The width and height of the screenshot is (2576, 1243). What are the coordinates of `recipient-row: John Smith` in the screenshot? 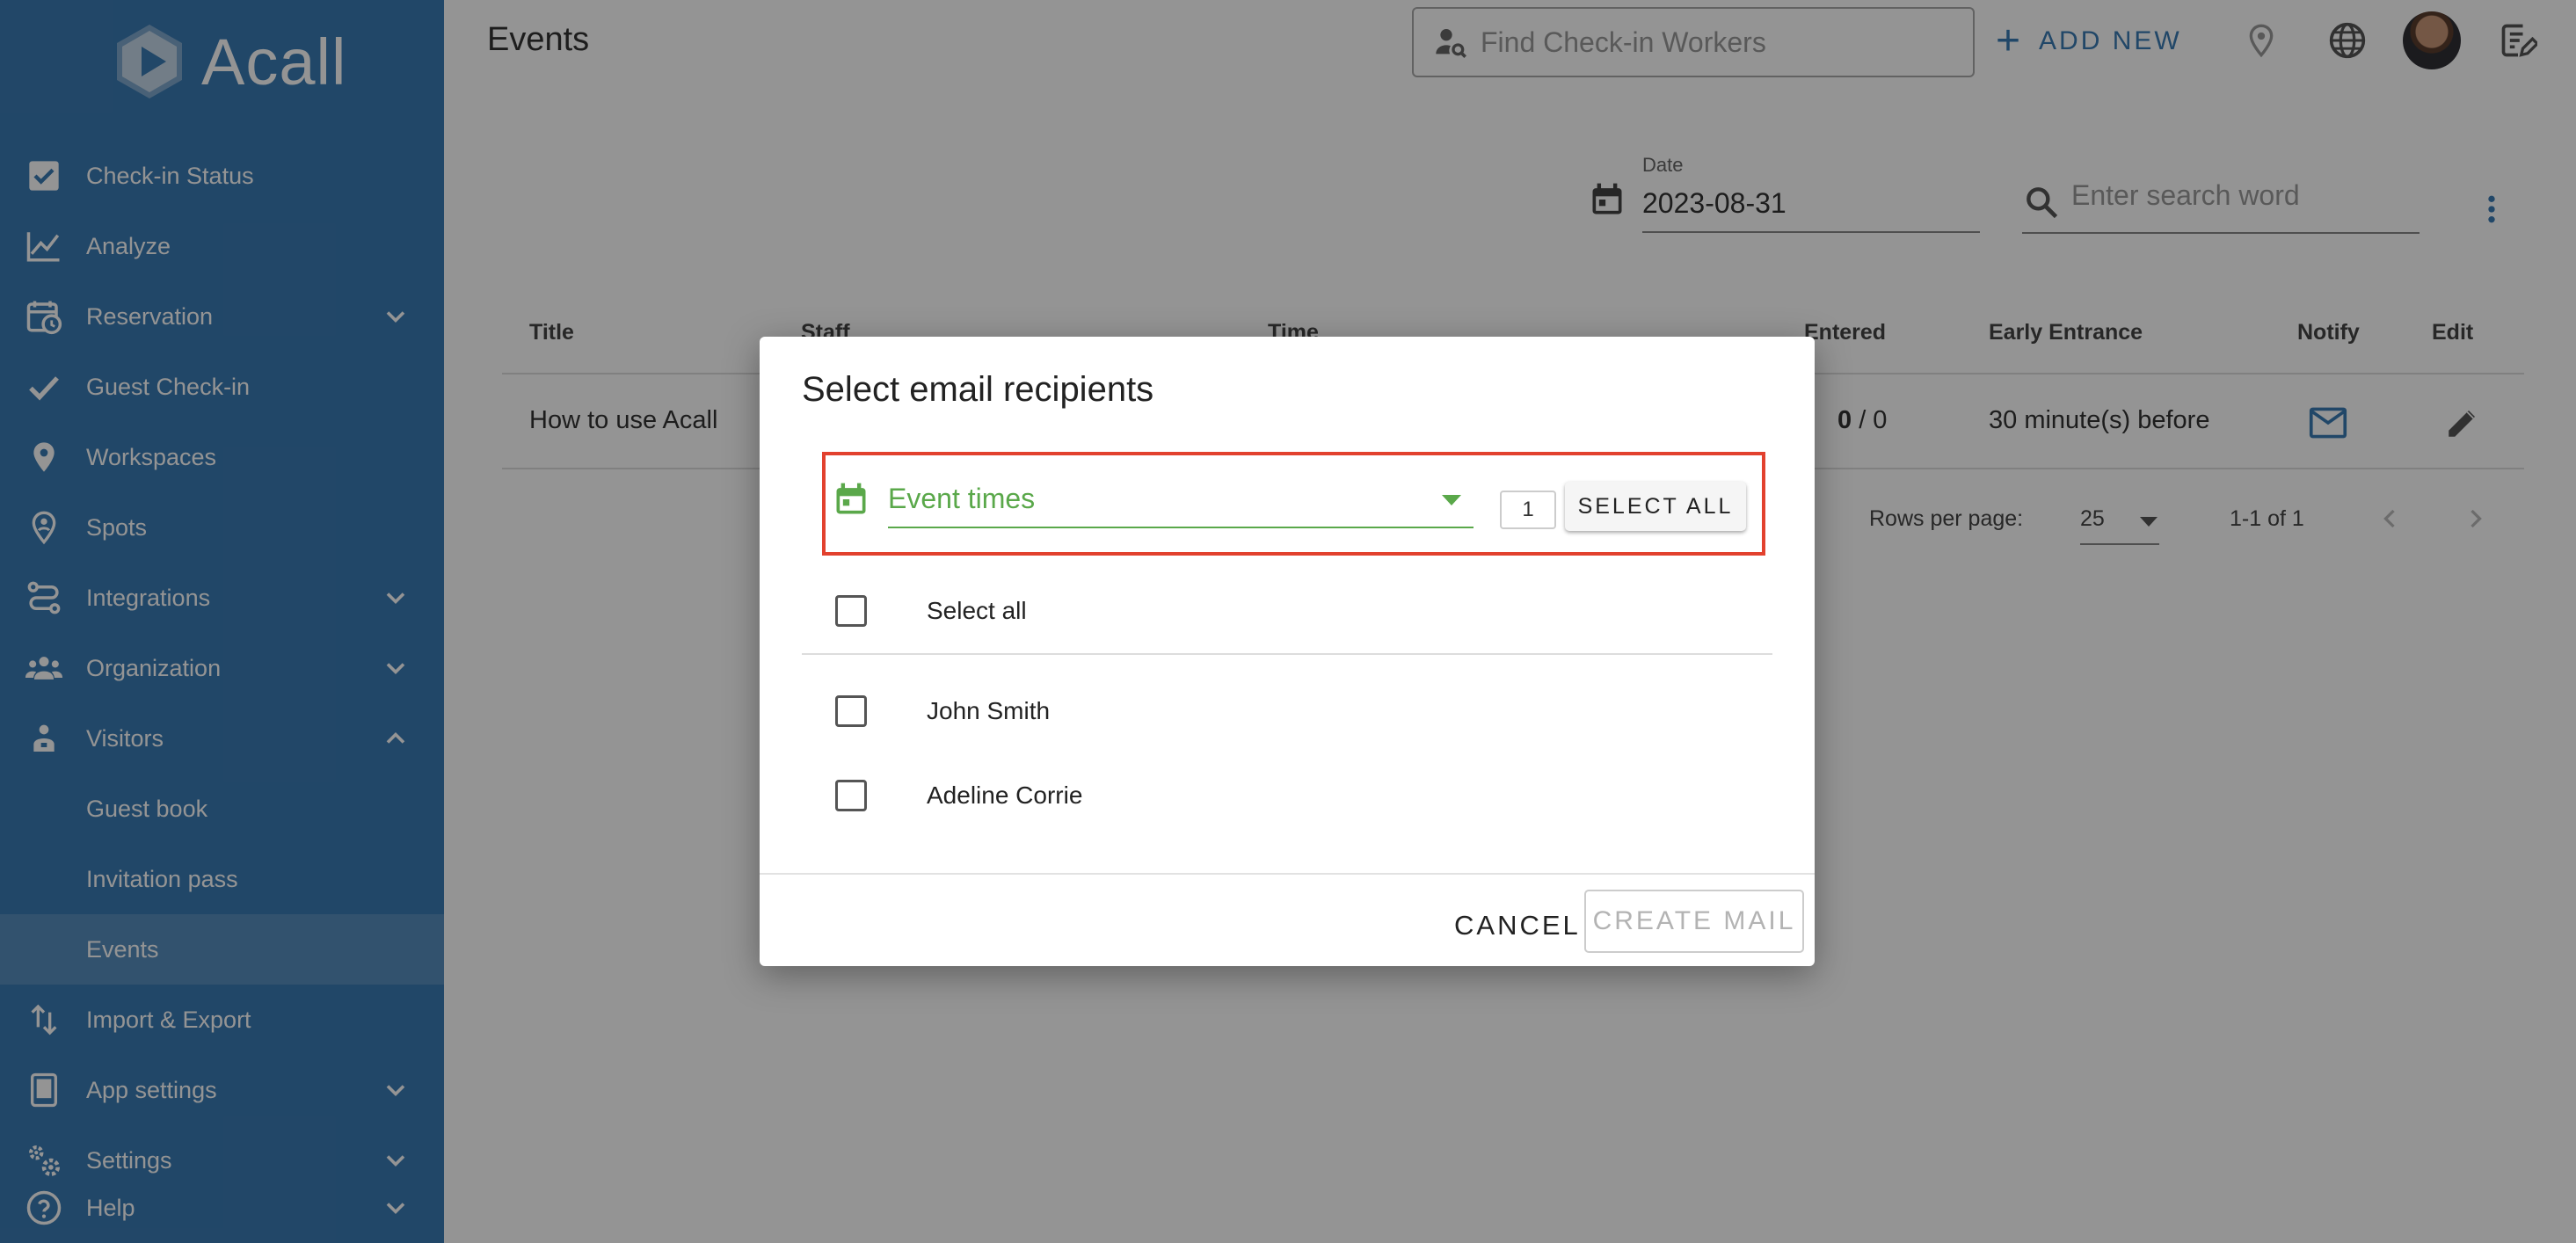 It's located at (942, 711).